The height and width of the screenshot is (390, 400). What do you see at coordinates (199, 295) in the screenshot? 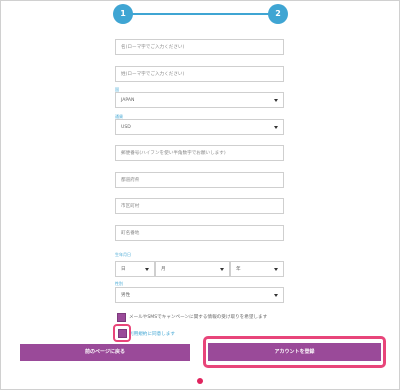
I see `gender-select: 男性` at bounding box center [199, 295].